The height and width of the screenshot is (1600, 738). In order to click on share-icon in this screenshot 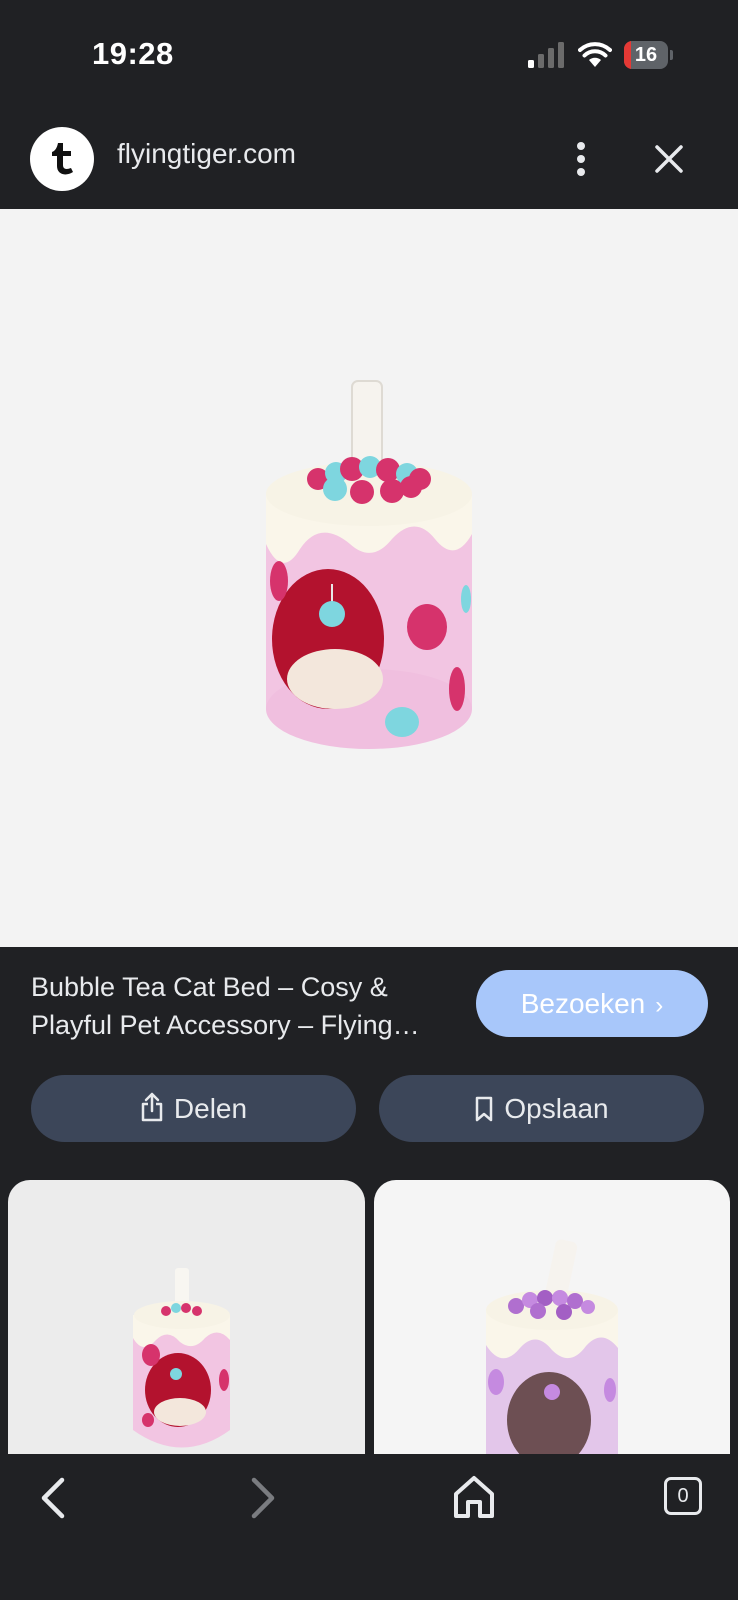, I will do `click(152, 1107)`.